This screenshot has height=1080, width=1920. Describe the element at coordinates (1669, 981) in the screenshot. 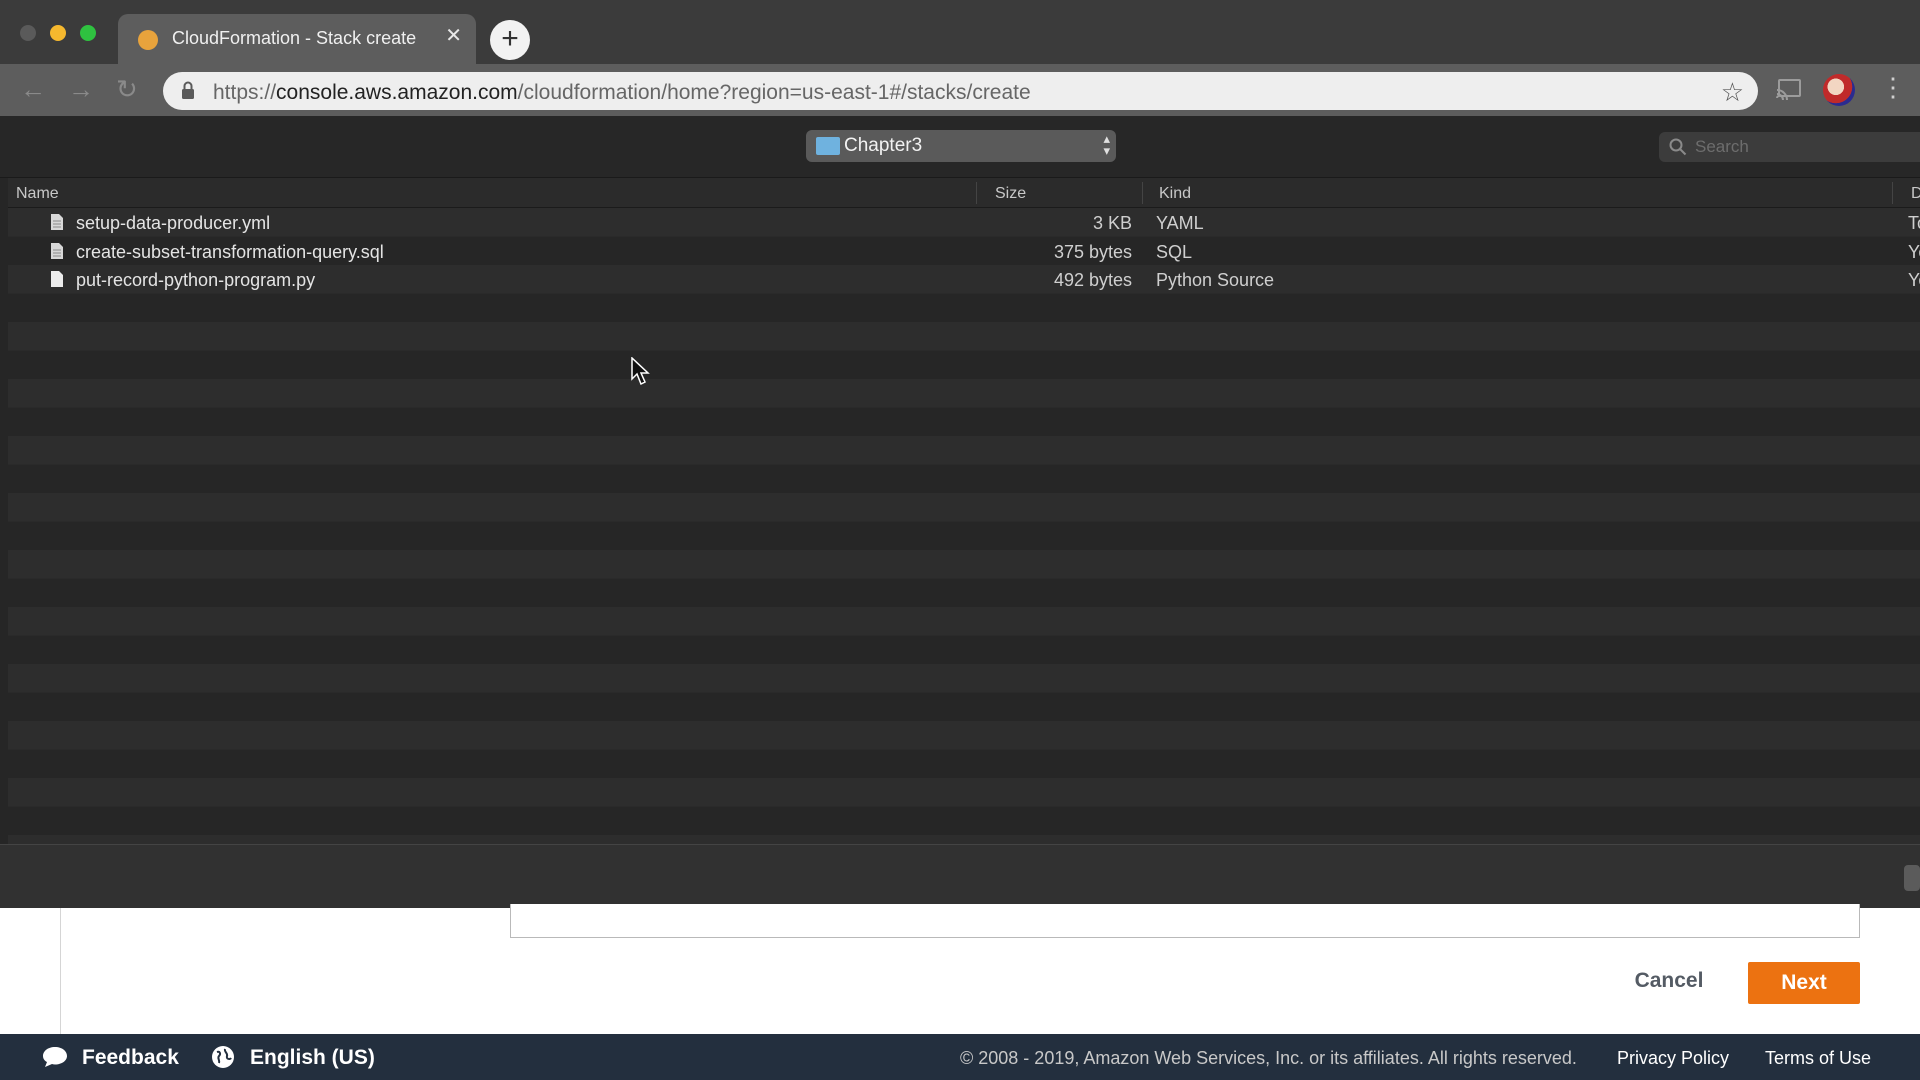

I see `cancel-button: Cancel` at that location.